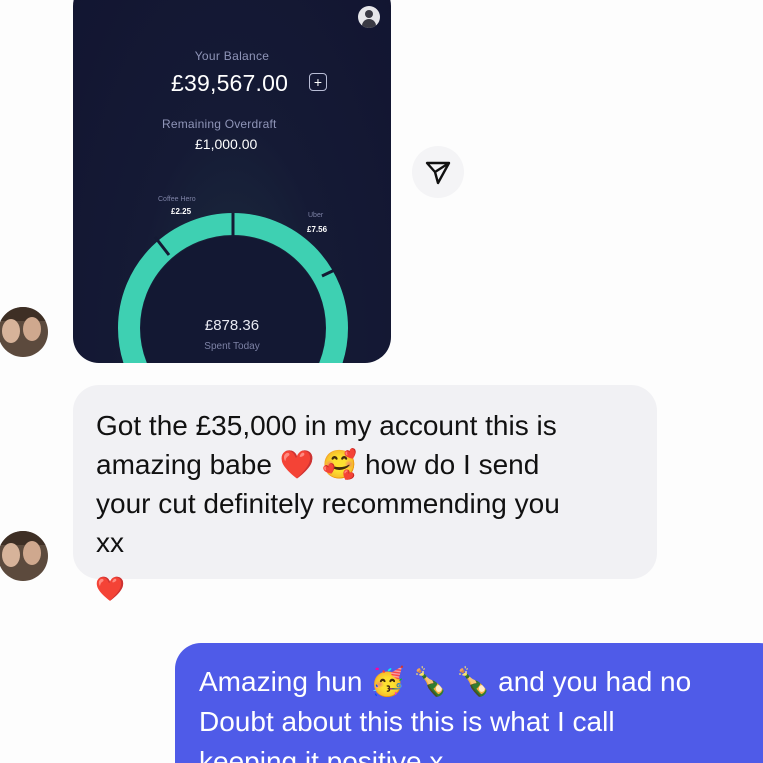 Image resolution: width=763 pixels, height=763 pixels. I want to click on overdraft-value: £1,000.00, so click(226, 144).